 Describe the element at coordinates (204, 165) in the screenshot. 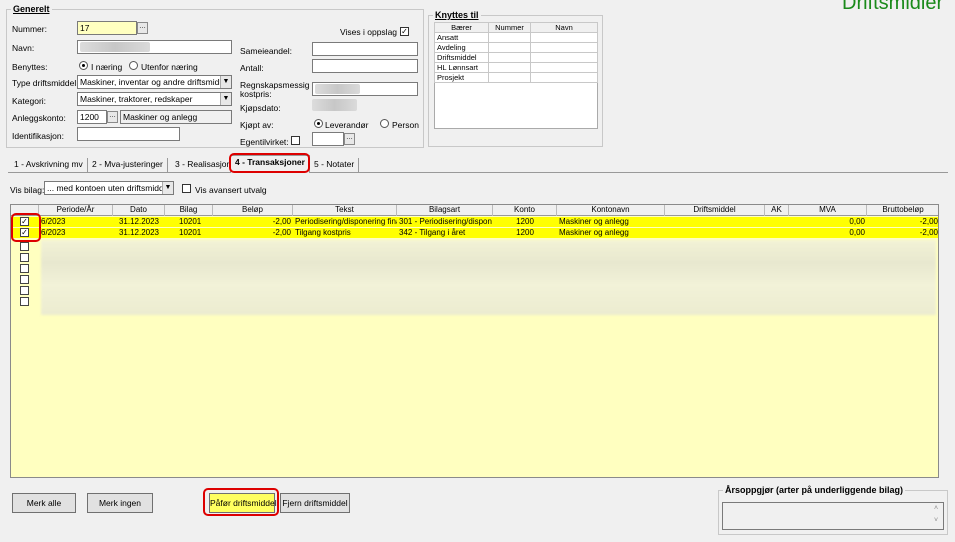

I see `tab-realisasjon: 3 - Realisasjon` at that location.